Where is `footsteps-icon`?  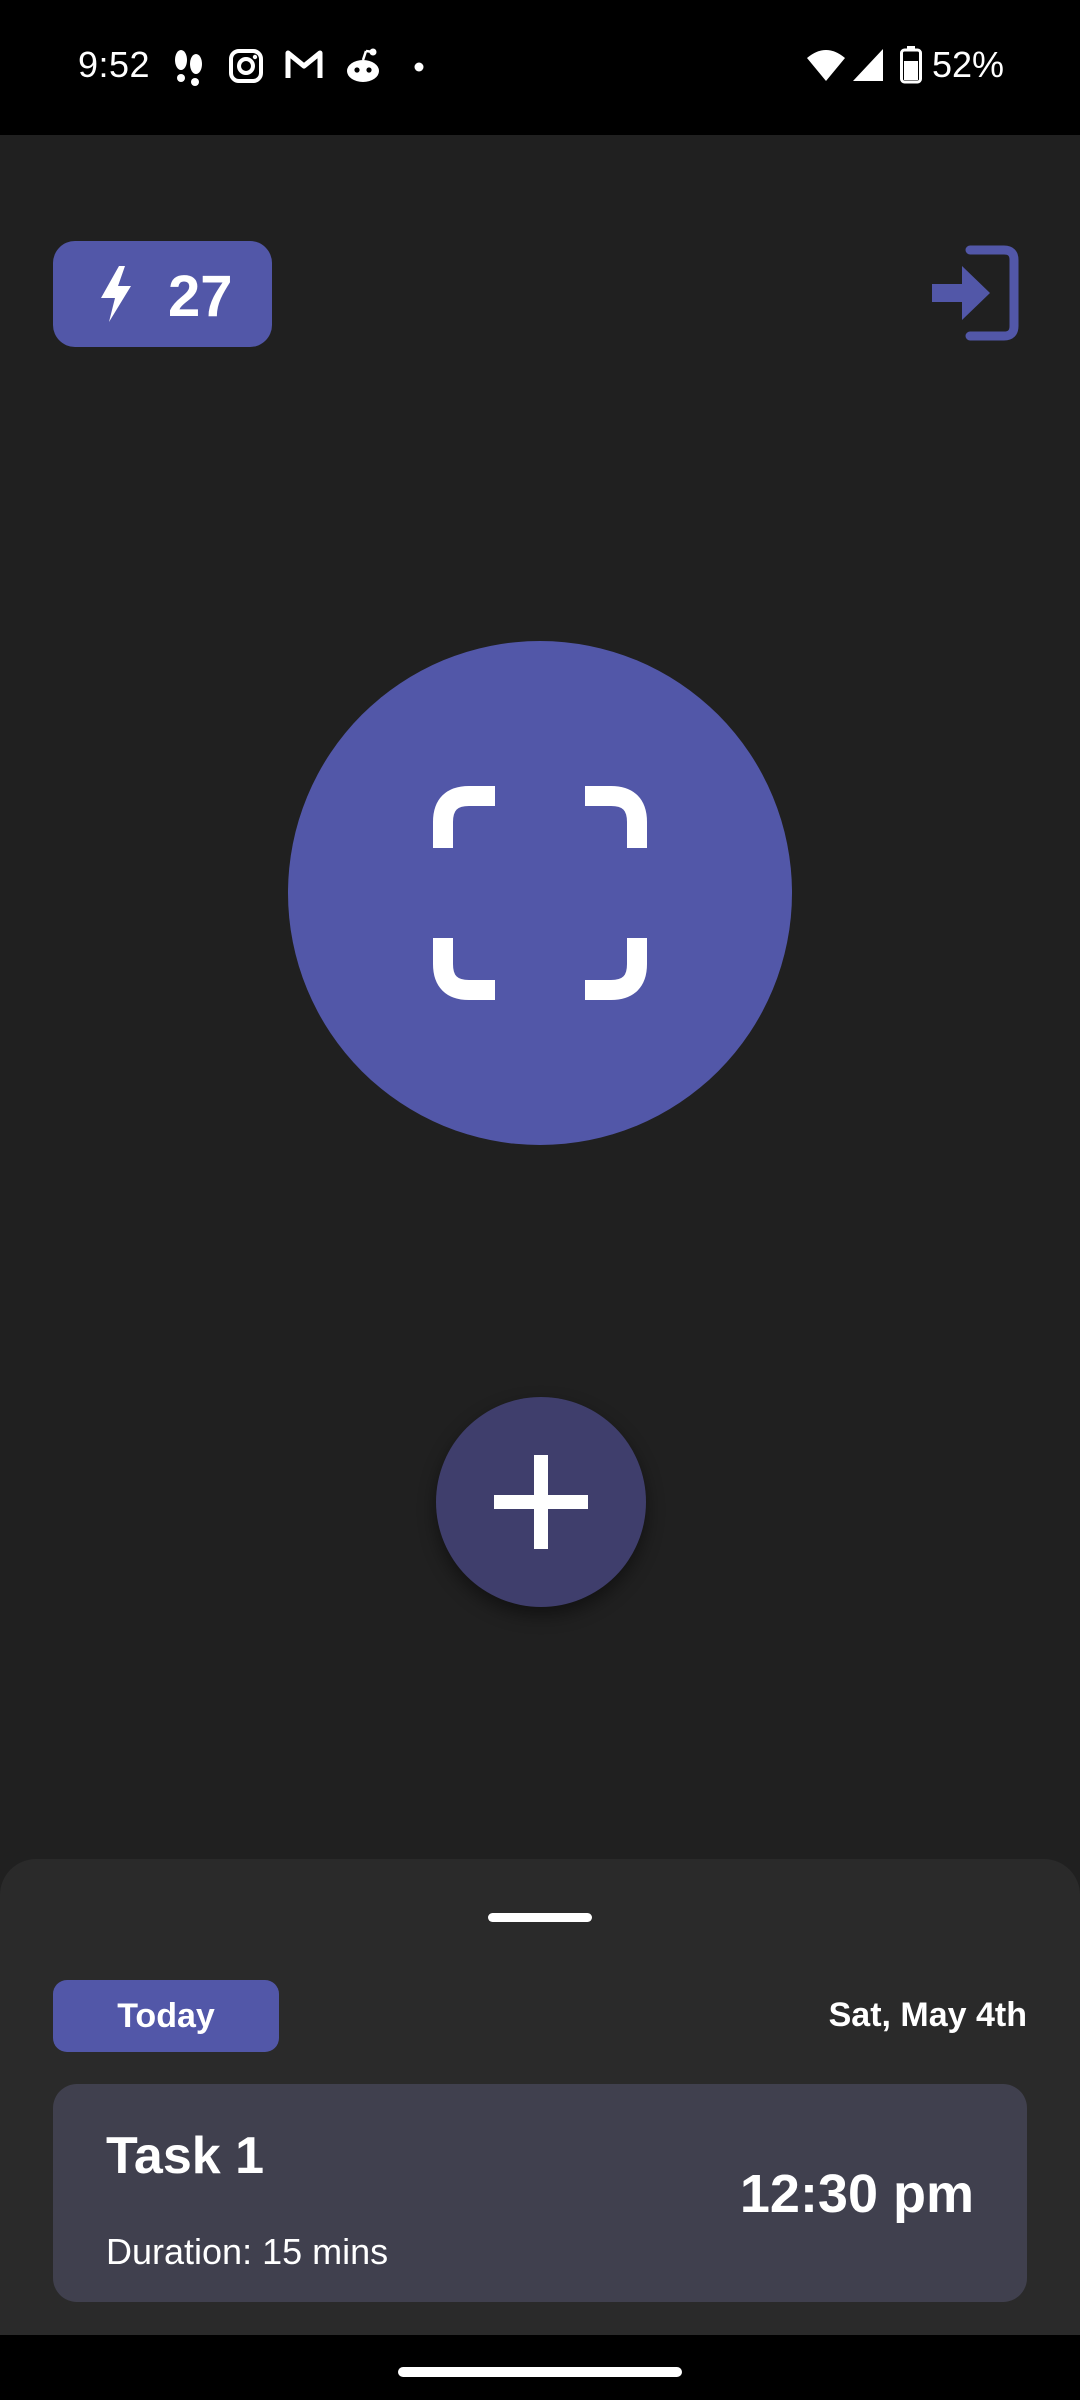 footsteps-icon is located at coordinates (188, 68).